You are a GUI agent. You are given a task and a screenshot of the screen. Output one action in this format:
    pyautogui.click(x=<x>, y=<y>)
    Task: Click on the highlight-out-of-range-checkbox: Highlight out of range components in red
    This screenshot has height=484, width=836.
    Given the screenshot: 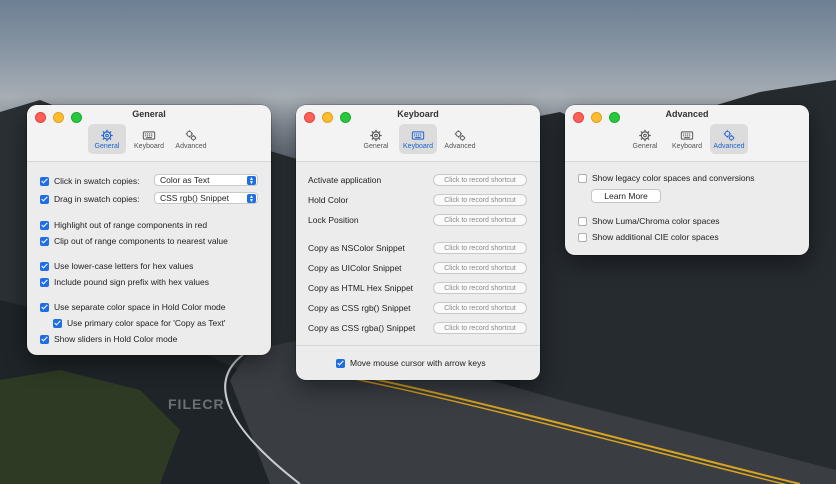 What is the action you would take?
    pyautogui.click(x=123, y=225)
    